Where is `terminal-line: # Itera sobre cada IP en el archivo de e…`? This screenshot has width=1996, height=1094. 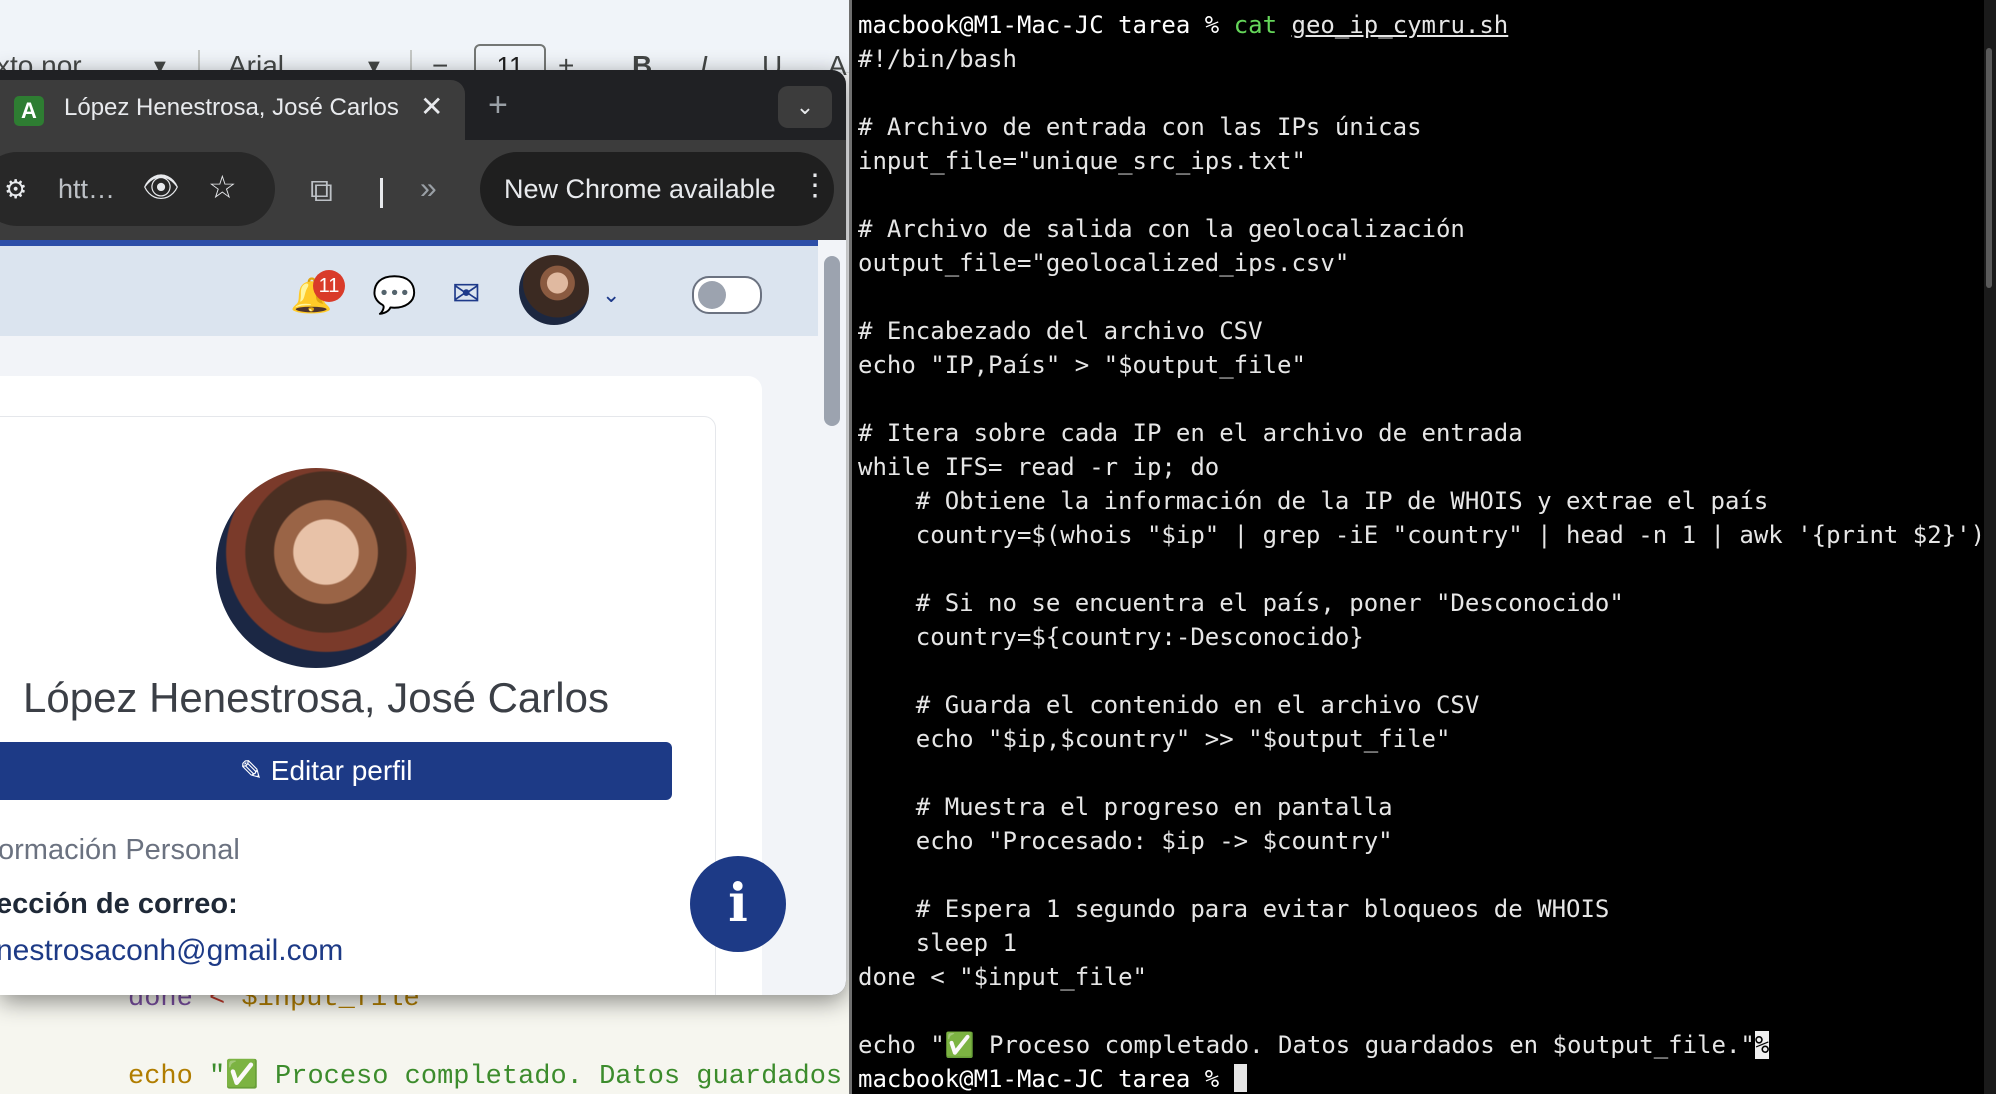 terminal-line: # Itera sobre cada IP en el archivo de e… is located at coordinates (1190, 433).